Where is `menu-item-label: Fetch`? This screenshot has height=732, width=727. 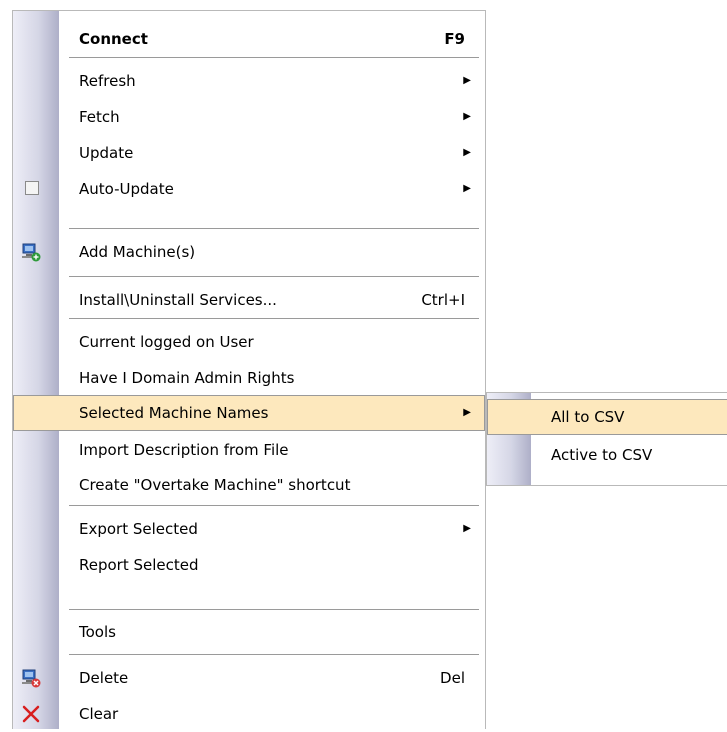 menu-item-label: Fetch is located at coordinates (99, 117).